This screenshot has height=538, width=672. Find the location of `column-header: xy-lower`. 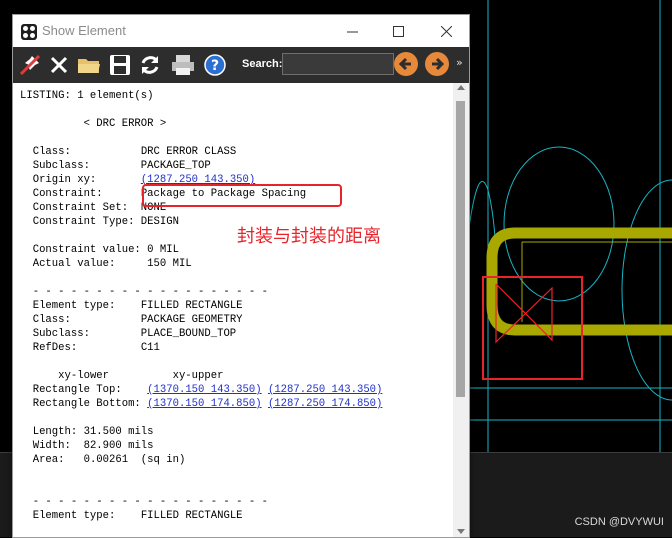

column-header: xy-lower is located at coordinates (84, 376).